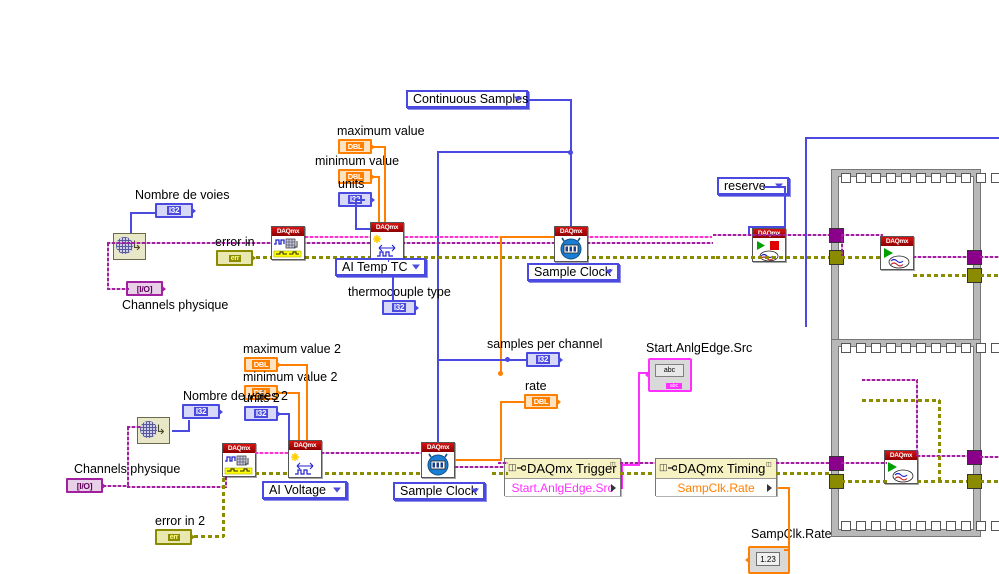  I want to click on loop-bottom-top-dots, so click(920, 348).